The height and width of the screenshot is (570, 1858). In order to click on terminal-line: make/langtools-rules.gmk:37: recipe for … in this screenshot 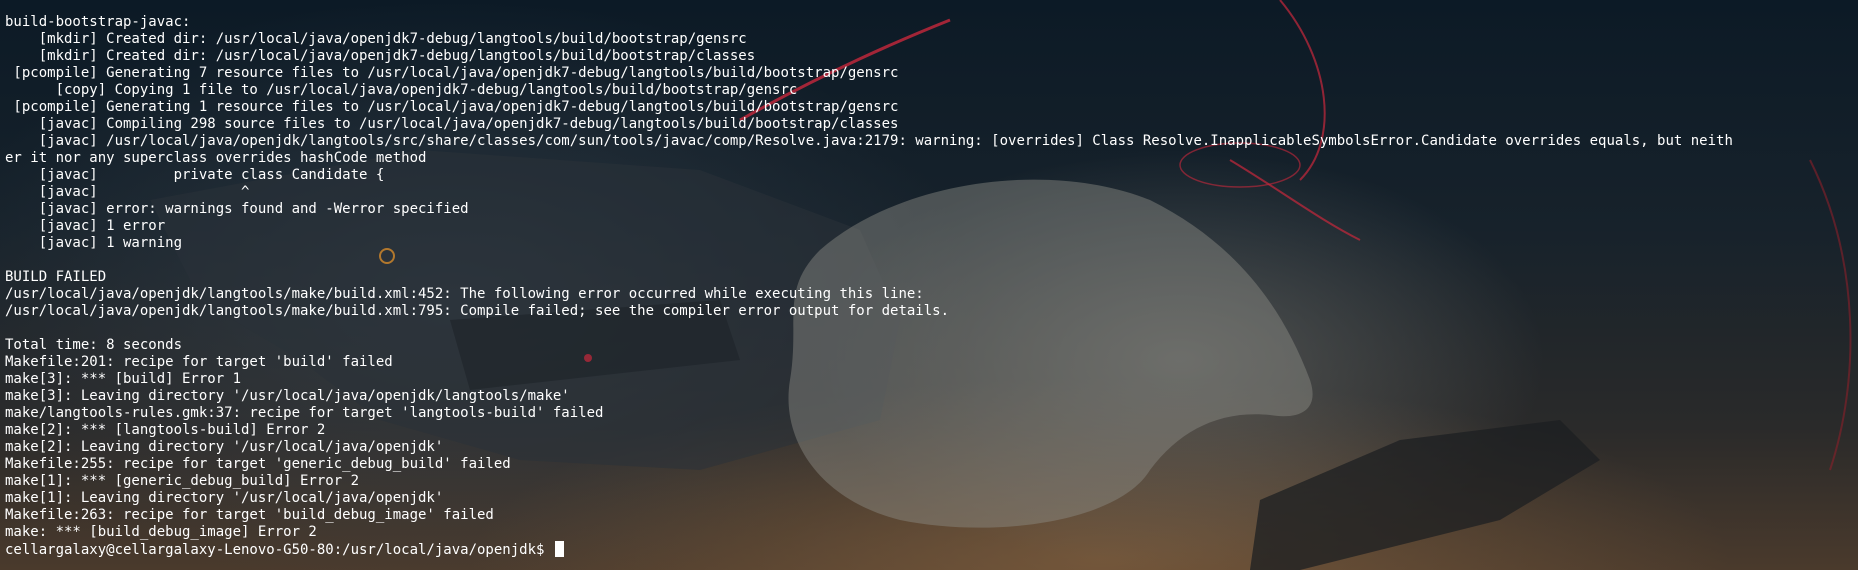, I will do `click(304, 413)`.